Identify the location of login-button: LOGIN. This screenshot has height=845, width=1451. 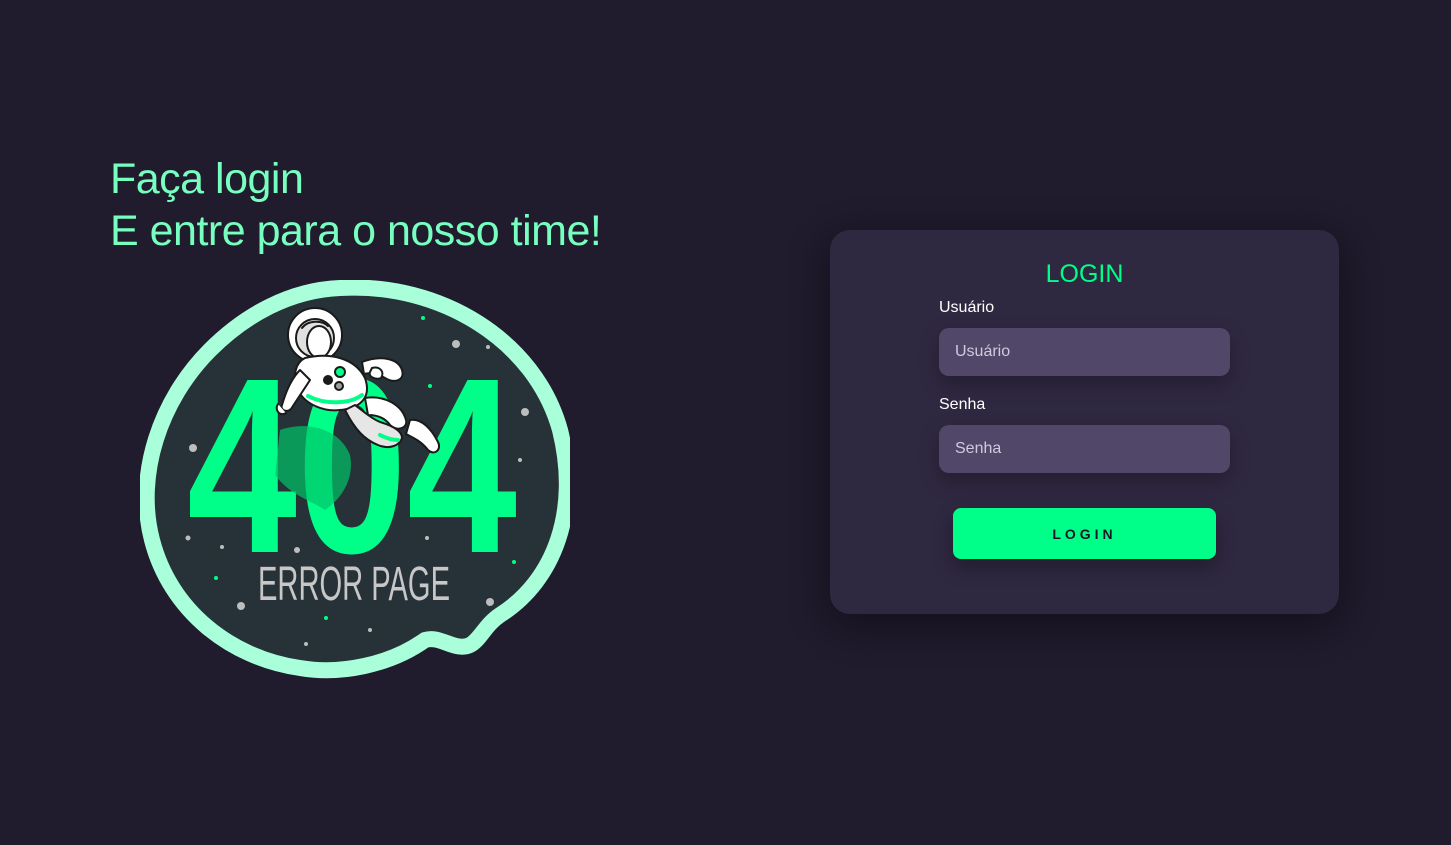
(1084, 533).